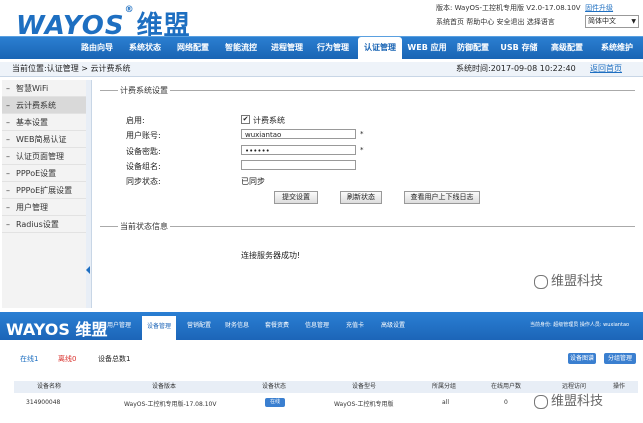  I want to click on sidebar-item-basic-settings: – 基本设置, so click(45, 122).